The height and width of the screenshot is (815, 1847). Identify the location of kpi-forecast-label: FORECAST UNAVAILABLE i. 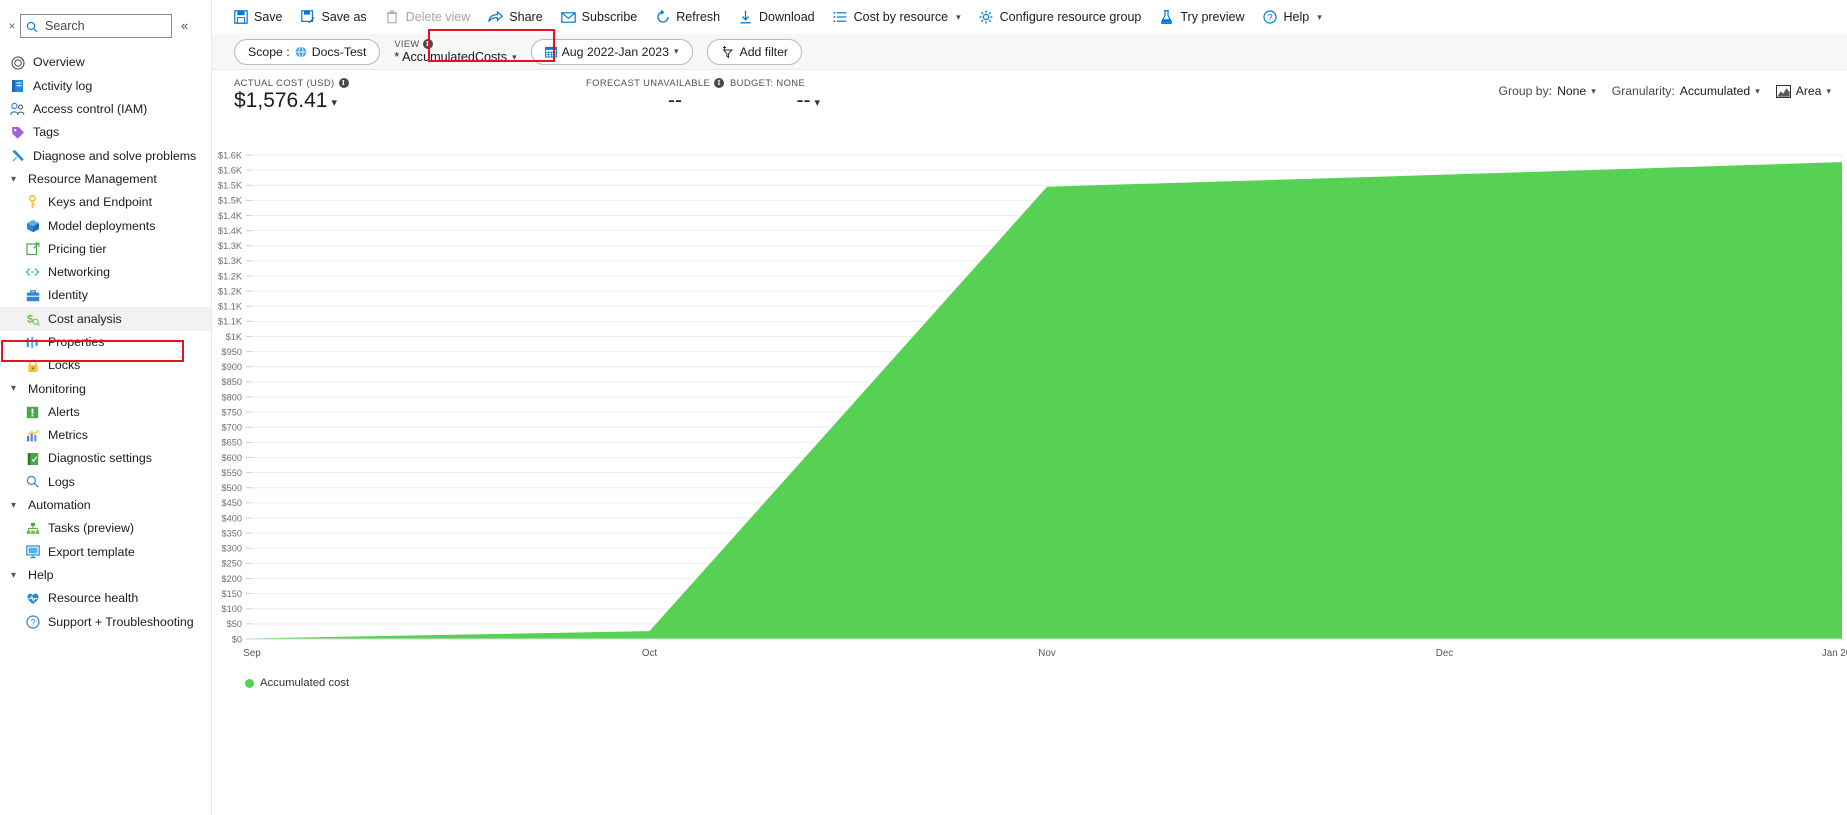
(655, 82).